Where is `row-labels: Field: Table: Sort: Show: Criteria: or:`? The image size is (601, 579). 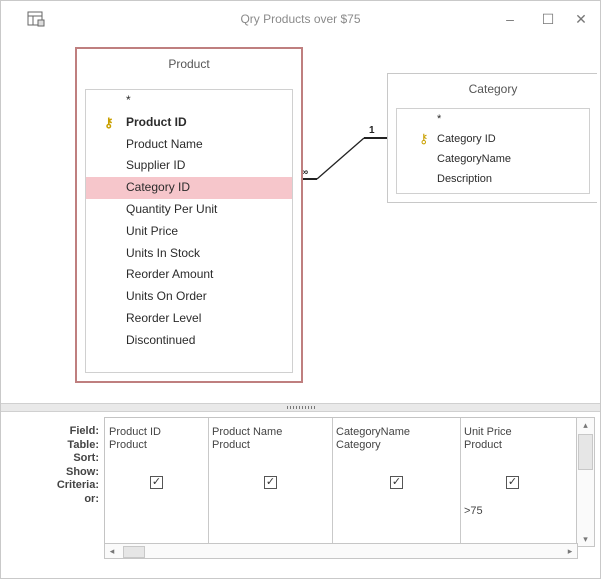
row-labels: Field: Table: Sort: Show: Criteria: or: is located at coordinates (60, 465).